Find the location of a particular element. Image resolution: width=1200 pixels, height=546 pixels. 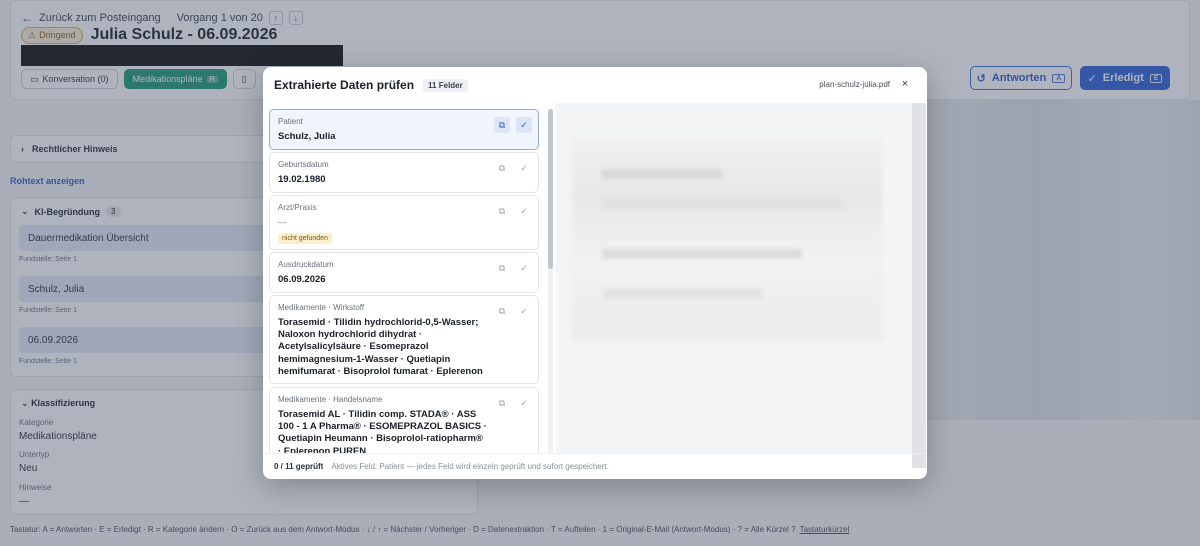

pdf-page-blurred is located at coordinates (727, 239).